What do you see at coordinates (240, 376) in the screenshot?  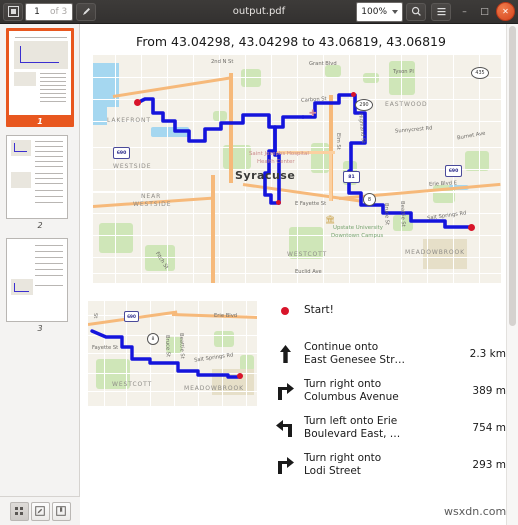 I see `end-marker-detail` at bounding box center [240, 376].